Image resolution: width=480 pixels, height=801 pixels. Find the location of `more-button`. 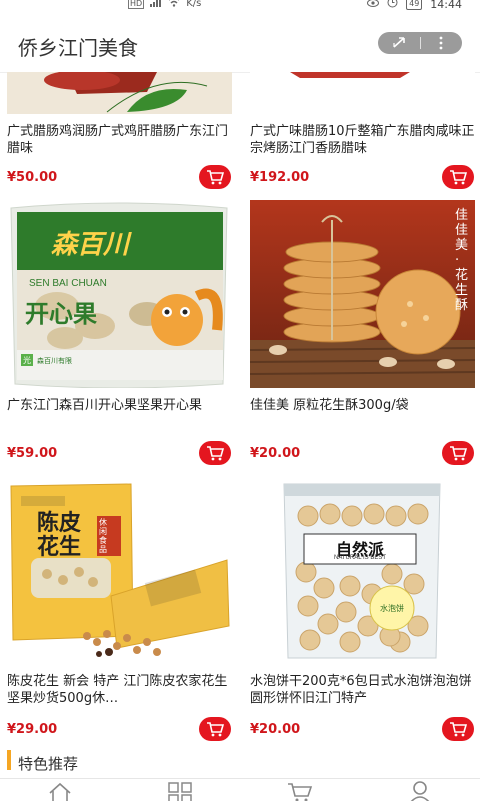

more-button is located at coordinates (442, 43).